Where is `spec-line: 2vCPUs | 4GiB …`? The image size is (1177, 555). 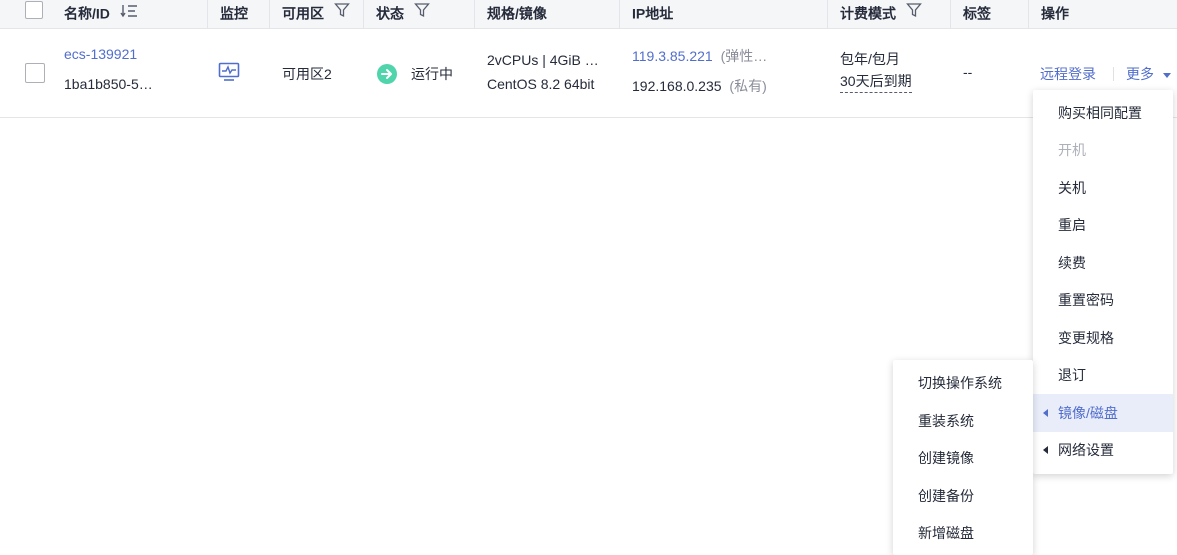 spec-line: 2vCPUs | 4GiB … is located at coordinates (543, 60).